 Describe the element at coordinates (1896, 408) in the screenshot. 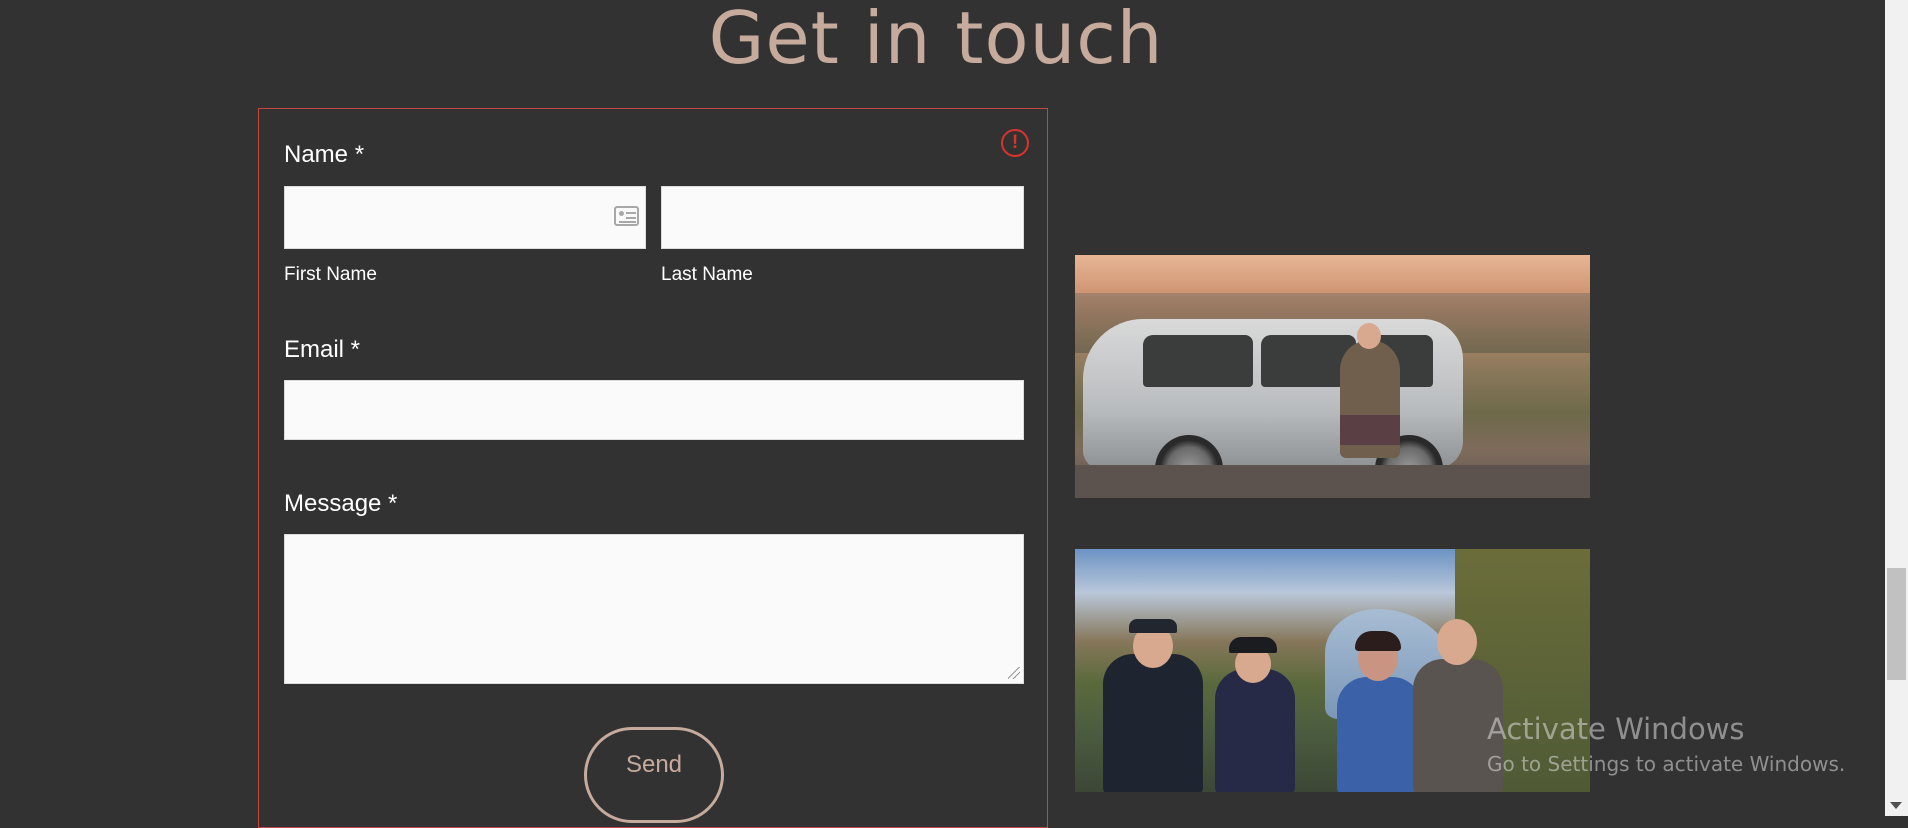

I see `scrollbar-track` at that location.